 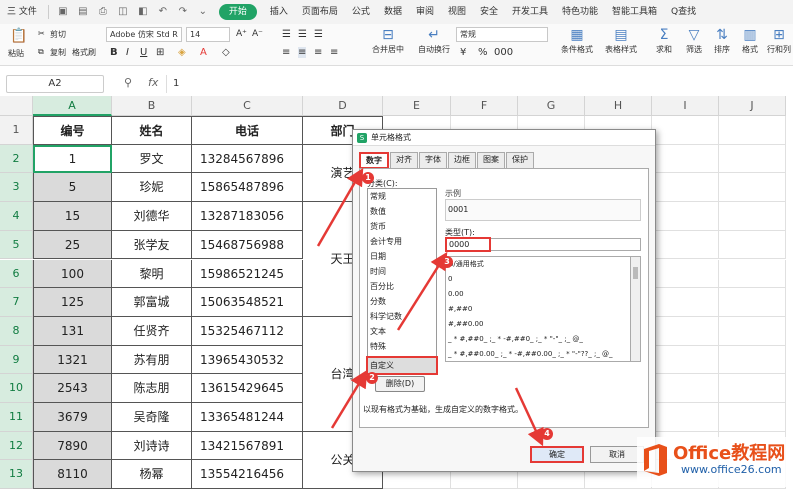 I want to click on column-header-c: C, so click(x=247, y=106).